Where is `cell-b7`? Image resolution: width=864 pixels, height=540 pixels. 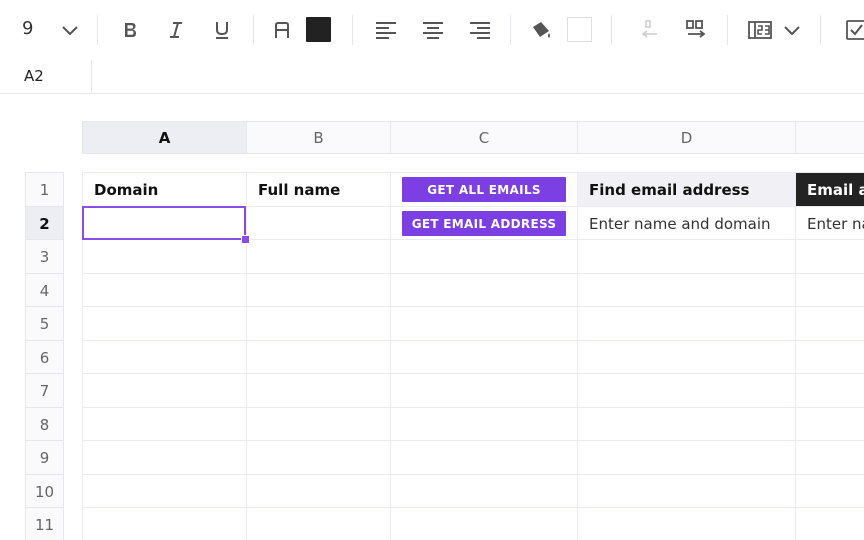
cell-b7 is located at coordinates (318, 390).